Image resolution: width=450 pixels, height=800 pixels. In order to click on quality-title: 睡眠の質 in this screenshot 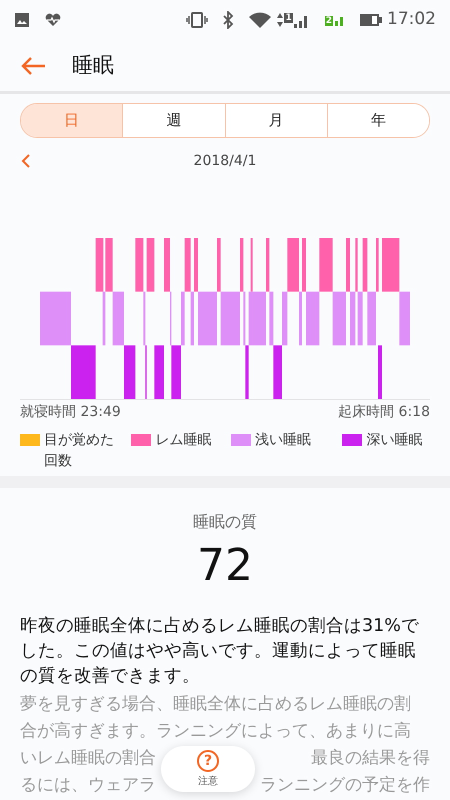, I will do `click(225, 522)`.